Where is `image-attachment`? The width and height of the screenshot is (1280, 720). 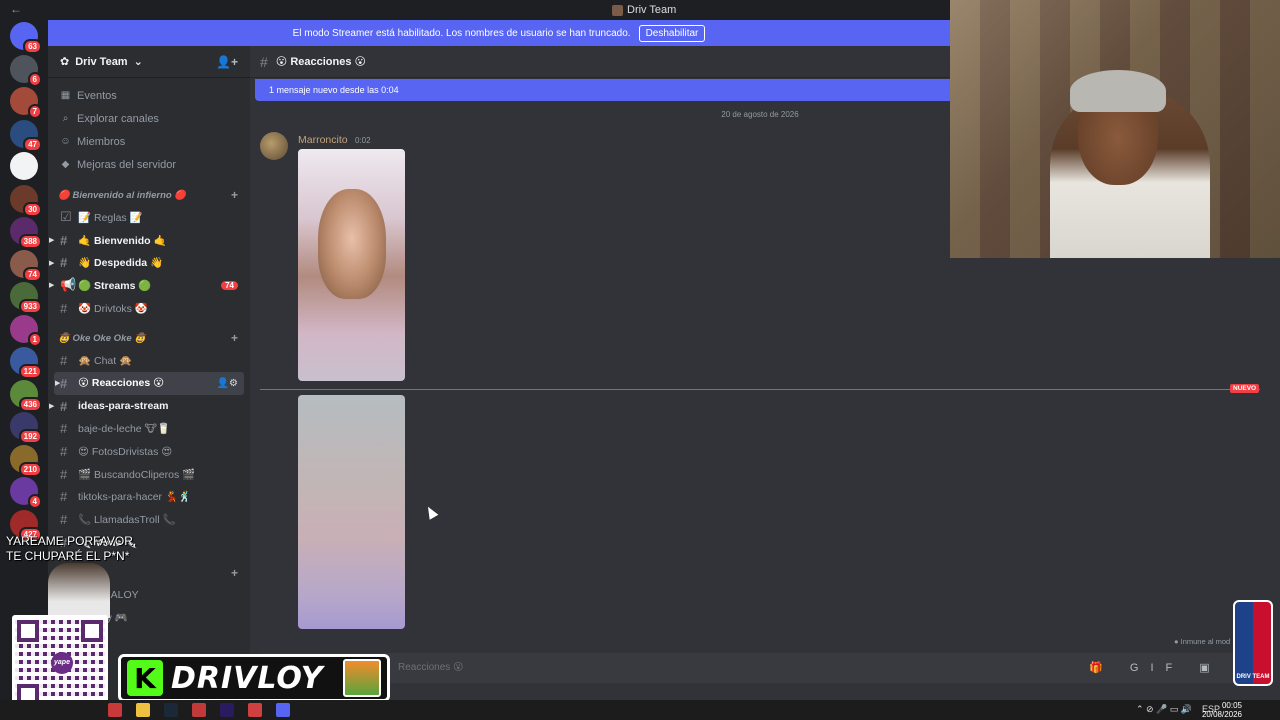 image-attachment is located at coordinates (351, 265).